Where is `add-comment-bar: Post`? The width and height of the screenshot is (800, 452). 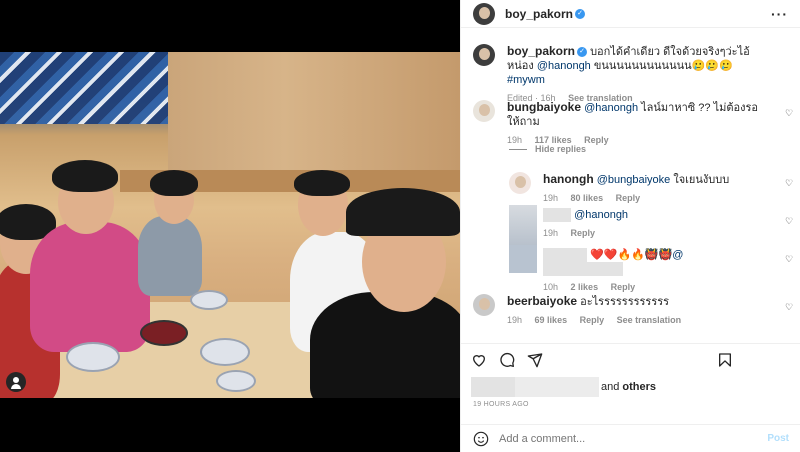 add-comment-bar: Post is located at coordinates (630, 438).